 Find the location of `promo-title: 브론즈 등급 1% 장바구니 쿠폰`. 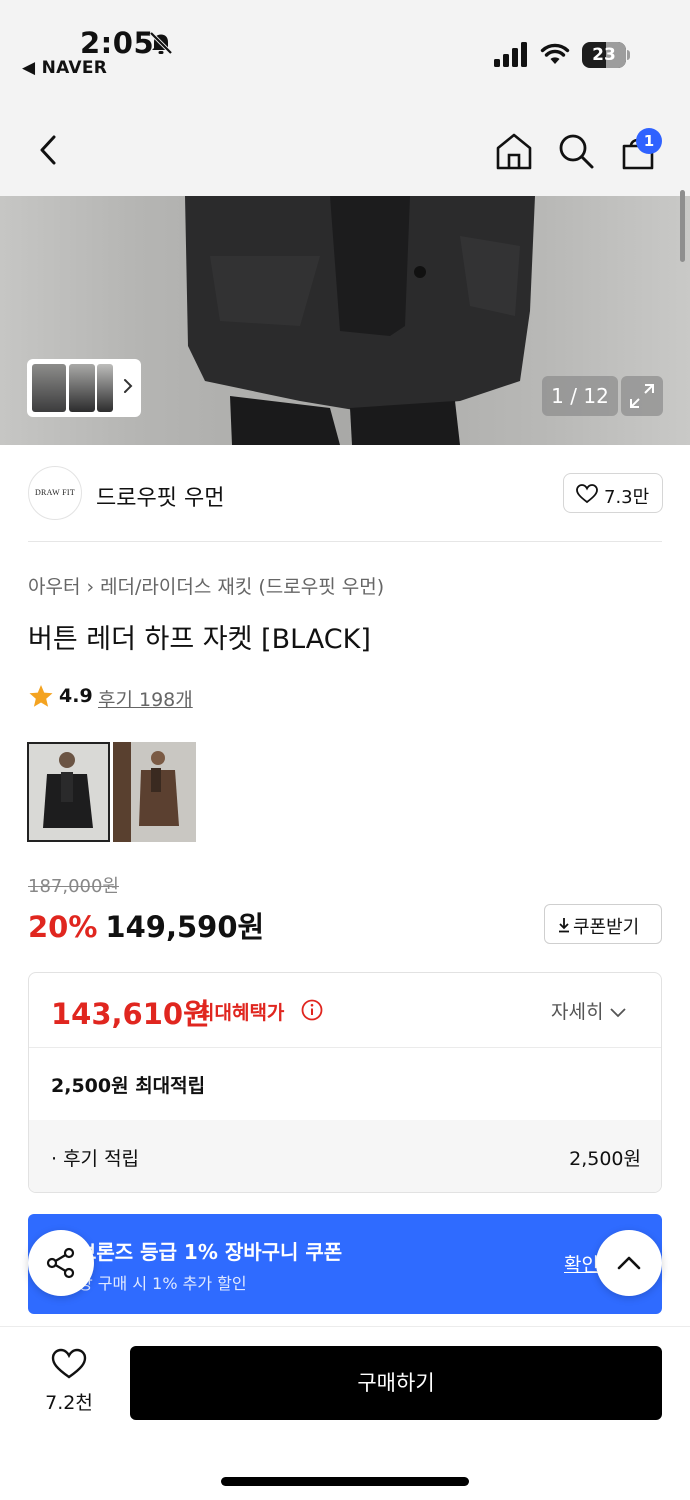

promo-title: 브론즈 등급 1% 장바구니 쿠폰 is located at coordinates (210, 1252).